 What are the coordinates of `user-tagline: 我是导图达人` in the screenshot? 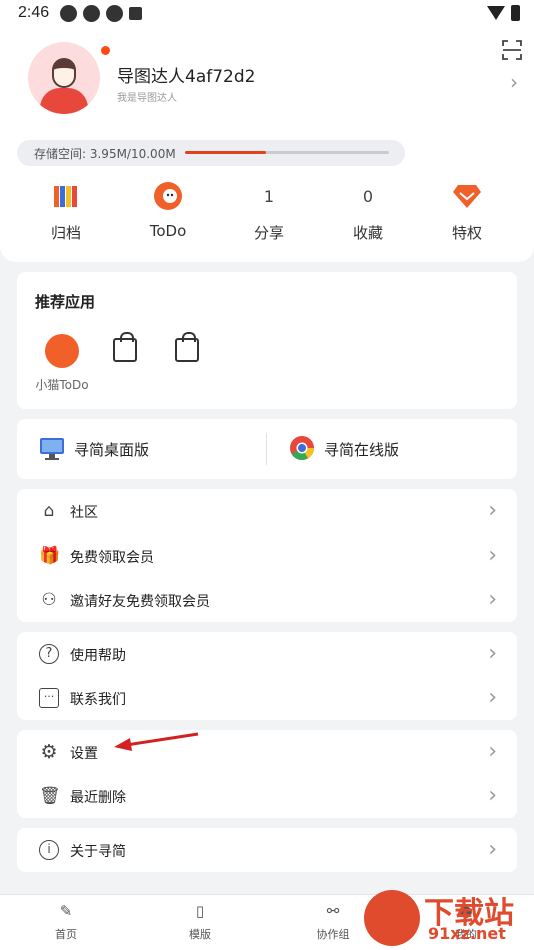 It's located at (147, 98).